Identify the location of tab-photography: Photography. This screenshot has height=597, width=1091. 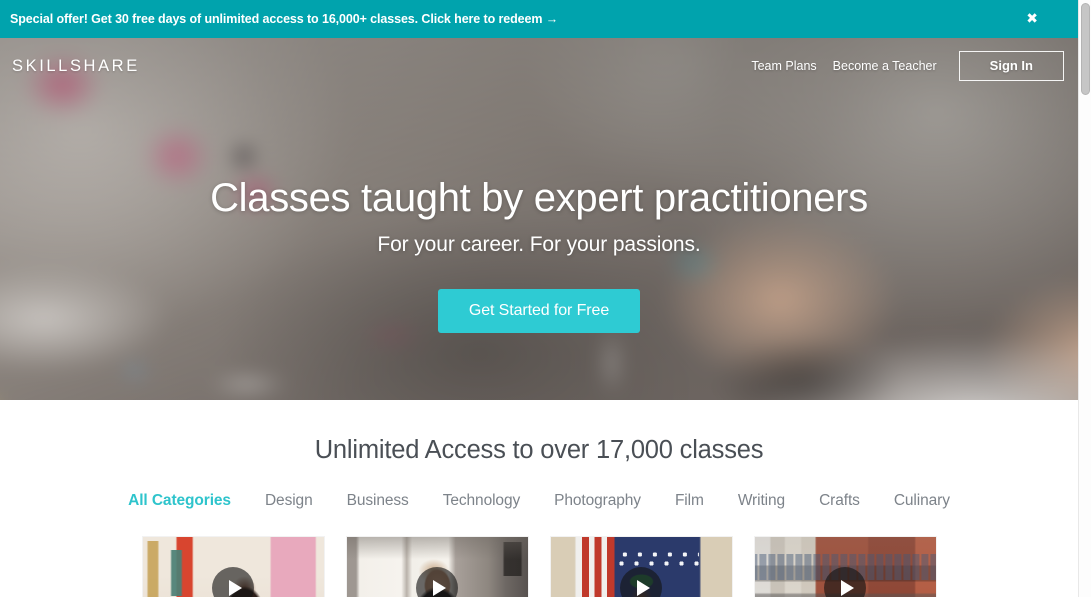
(597, 501).